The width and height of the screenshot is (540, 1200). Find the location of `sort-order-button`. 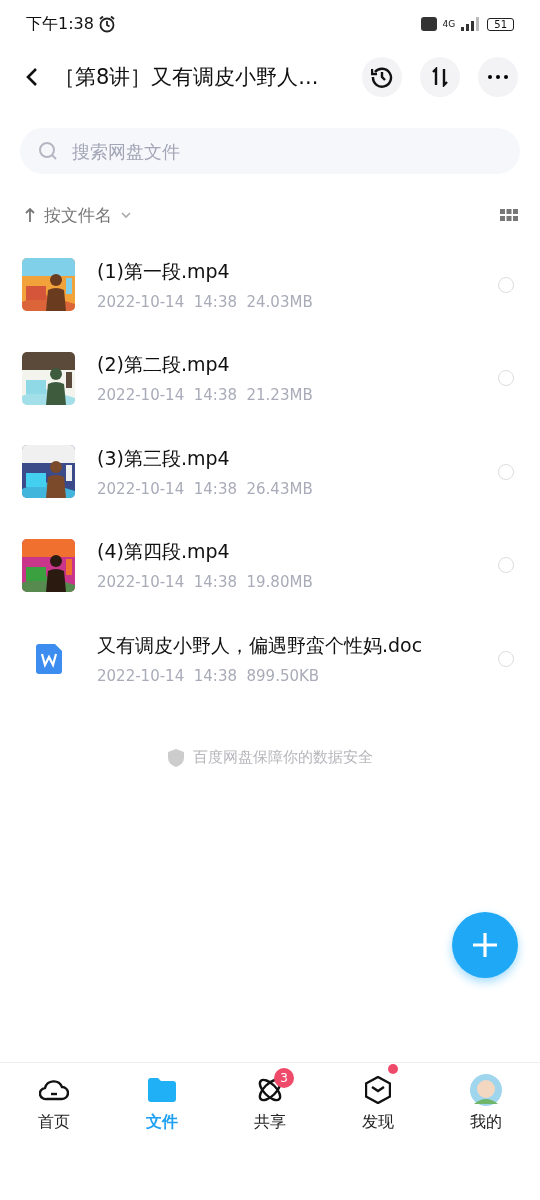

sort-order-button is located at coordinates (440, 77).